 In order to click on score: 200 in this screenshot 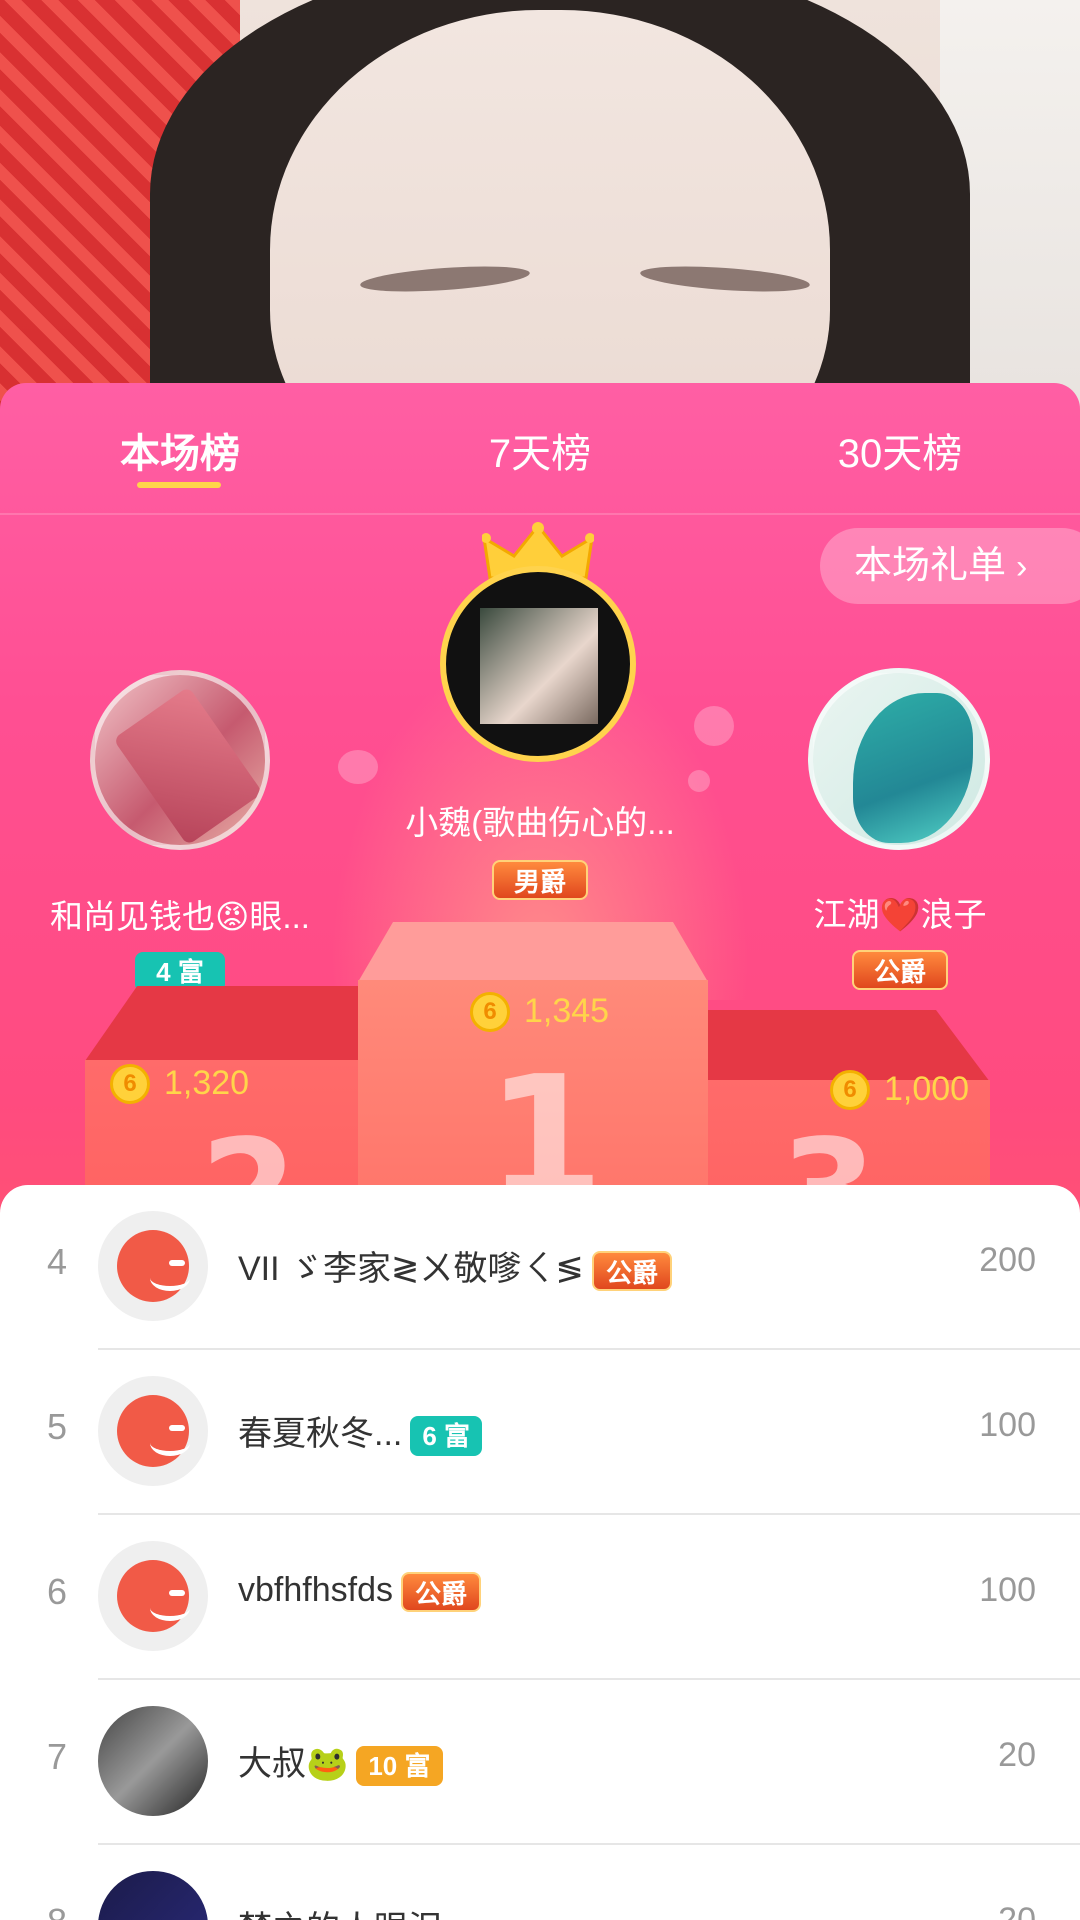, I will do `click(1007, 1260)`.